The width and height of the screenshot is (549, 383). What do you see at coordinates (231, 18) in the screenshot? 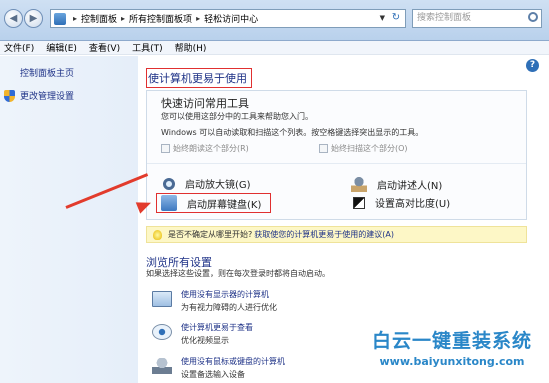
I see `breadcrumb-ease-of-access: 轻松访问中心` at bounding box center [231, 18].